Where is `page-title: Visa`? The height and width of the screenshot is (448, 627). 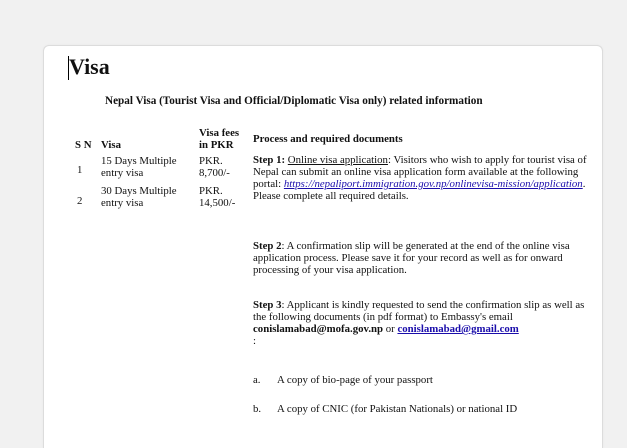
page-title: Visa is located at coordinates (89, 66).